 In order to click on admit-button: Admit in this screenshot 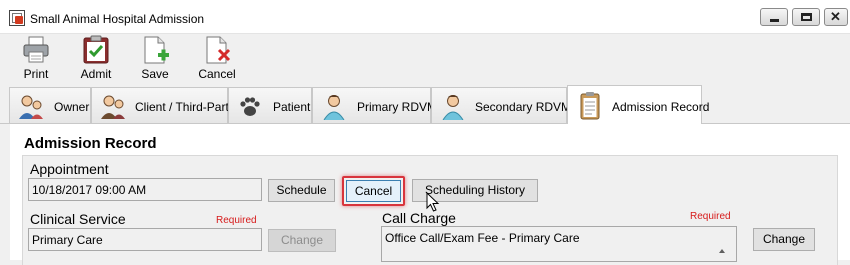, I will do `click(96, 60)`.